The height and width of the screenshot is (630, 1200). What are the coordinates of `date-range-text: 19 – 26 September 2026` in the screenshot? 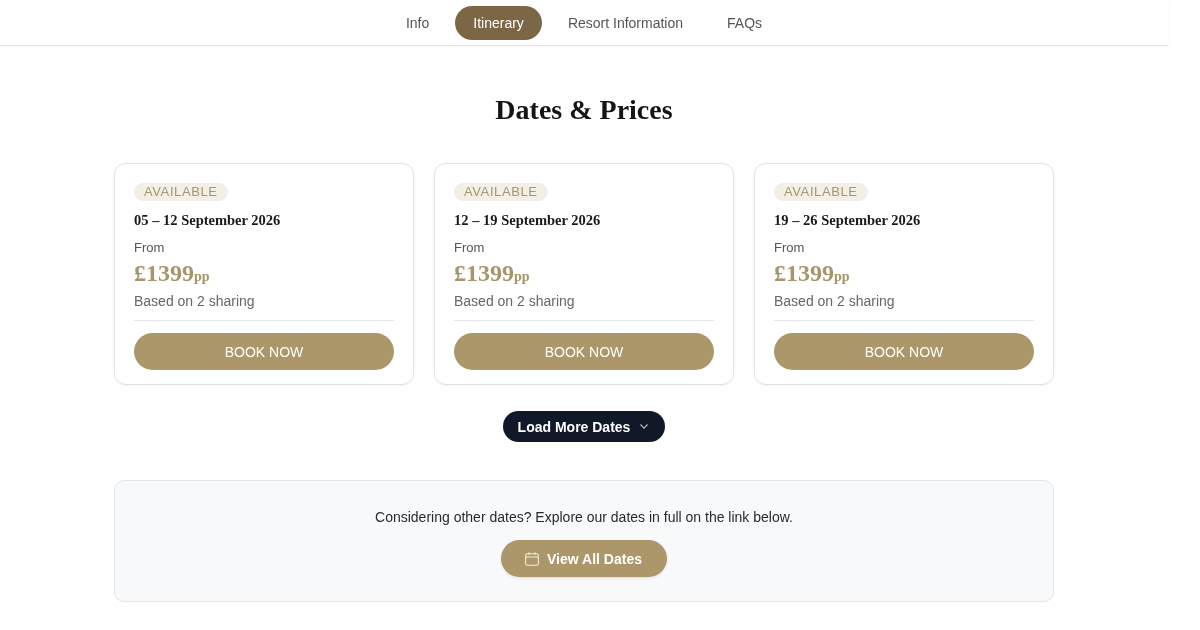 It's located at (847, 220).